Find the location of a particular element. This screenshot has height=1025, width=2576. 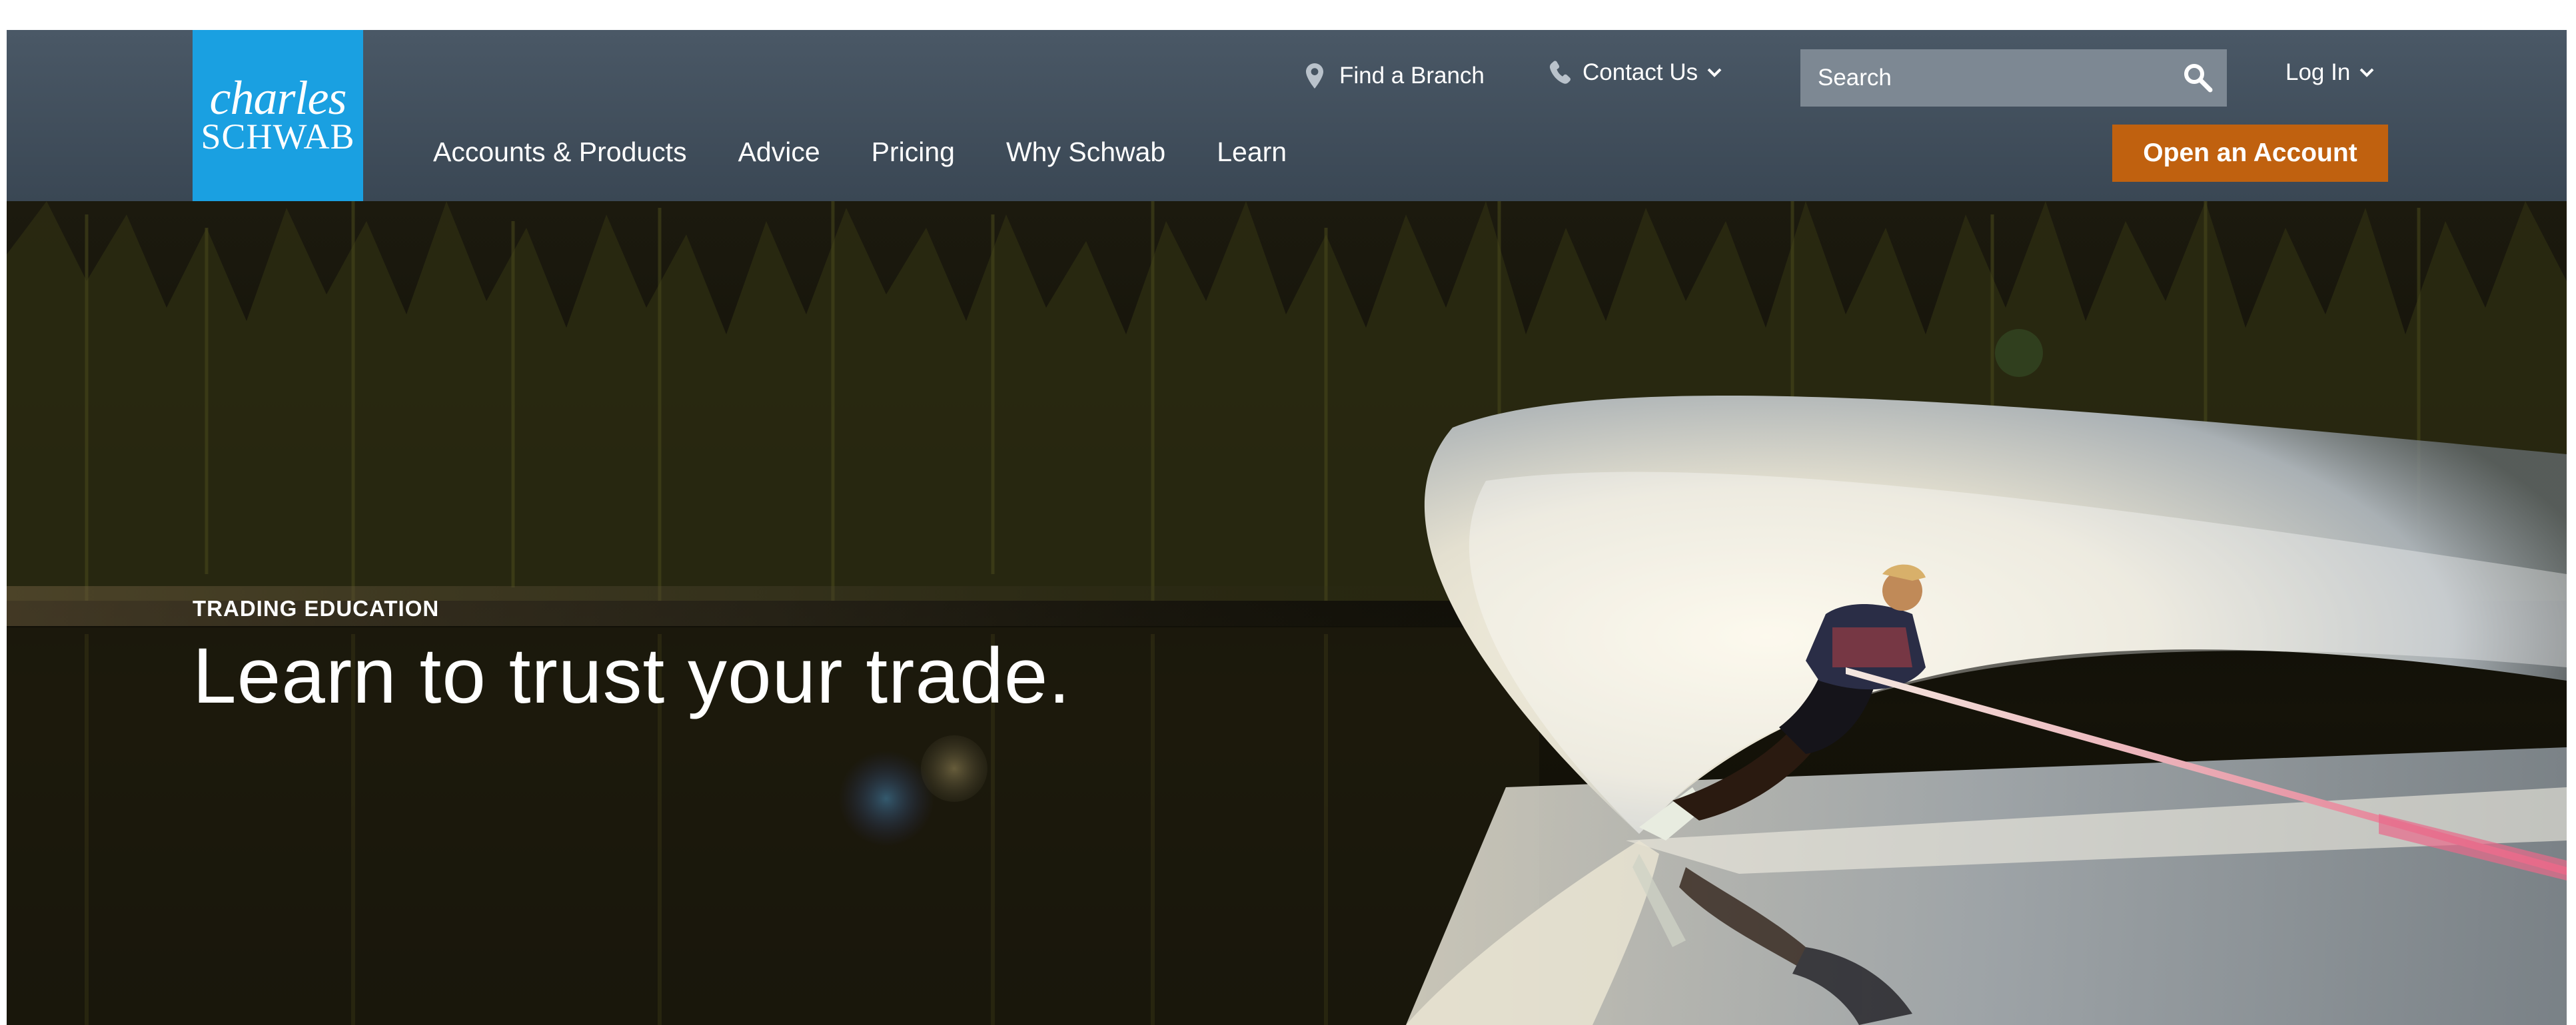

charles-schwab-logo: charles SCHWAB is located at coordinates (278, 115).